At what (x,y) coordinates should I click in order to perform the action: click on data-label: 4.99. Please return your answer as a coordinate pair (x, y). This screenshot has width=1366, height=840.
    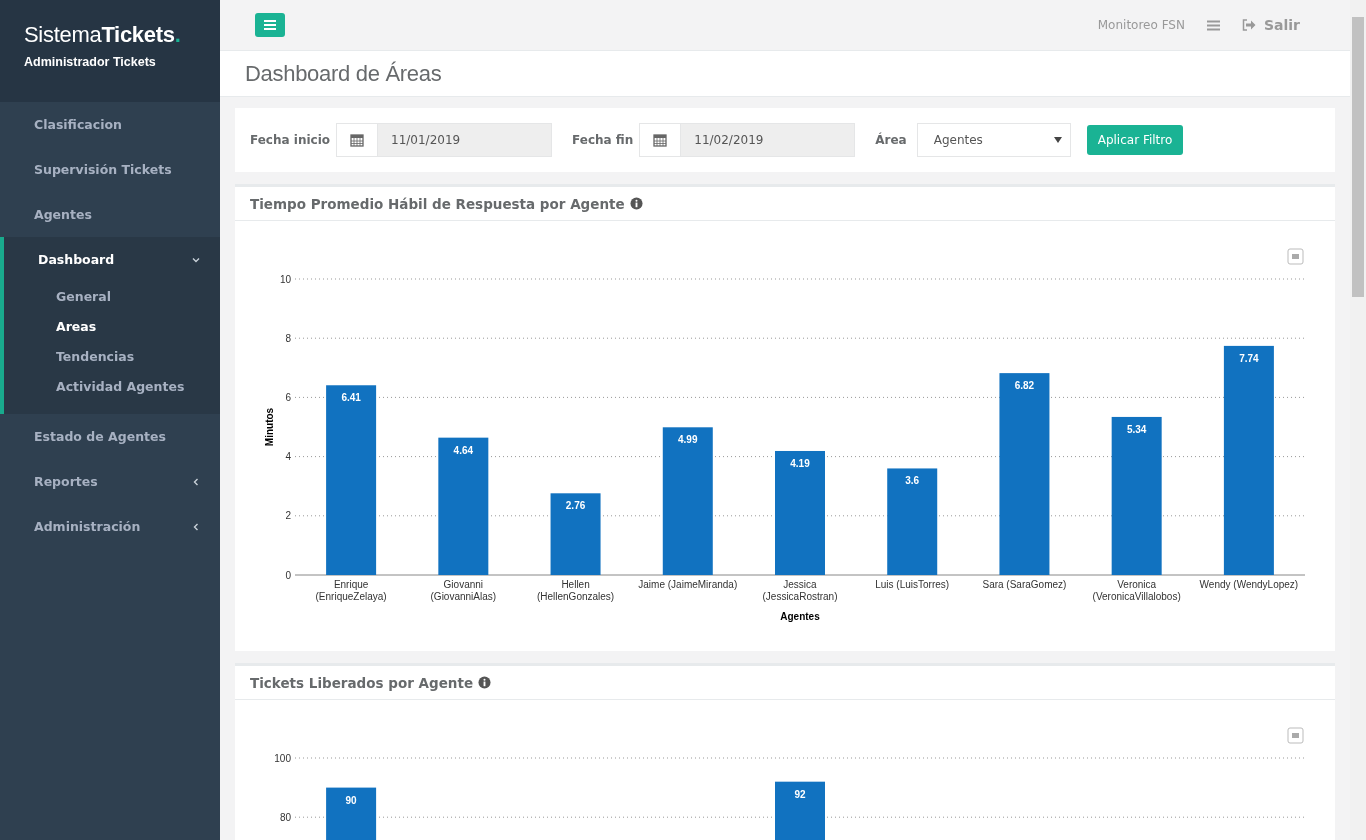
    Looking at the image, I should click on (688, 440).